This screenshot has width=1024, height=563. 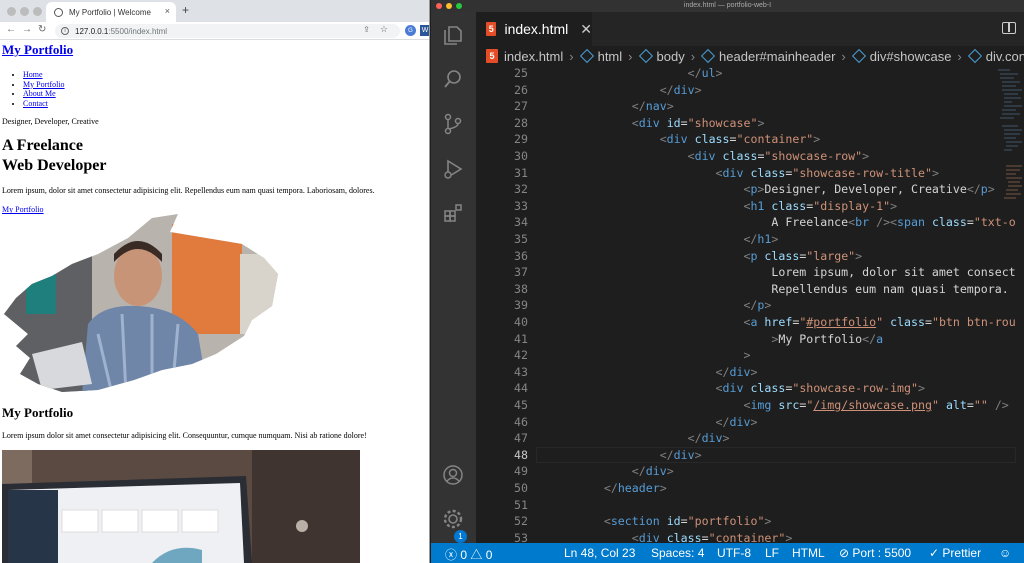 What do you see at coordinates (521, 122) in the screenshot?
I see `line-number: 28` at bounding box center [521, 122].